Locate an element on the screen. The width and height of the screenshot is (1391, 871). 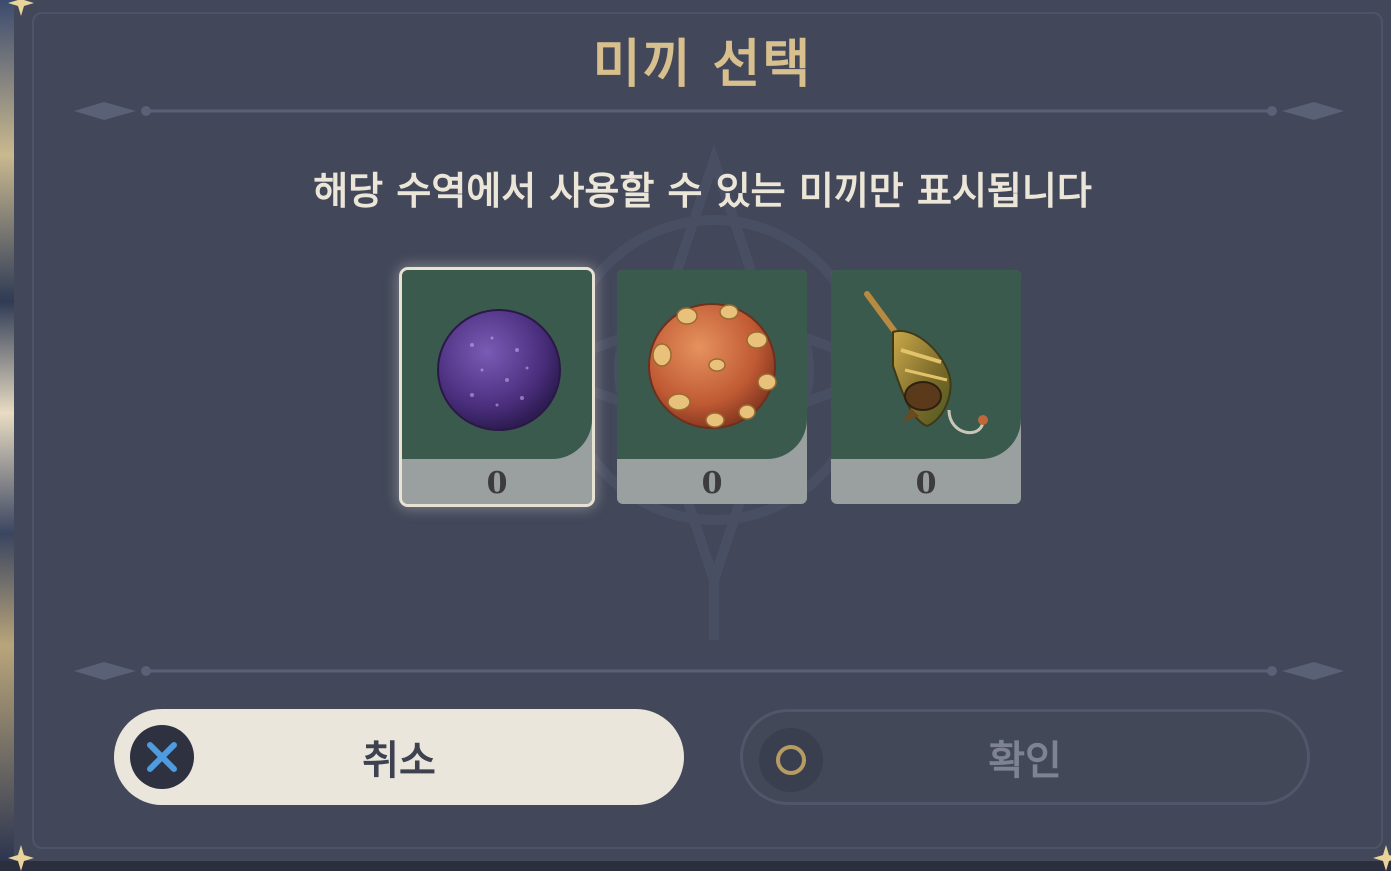
confirm-button: 확인 is located at coordinates (1025, 757).